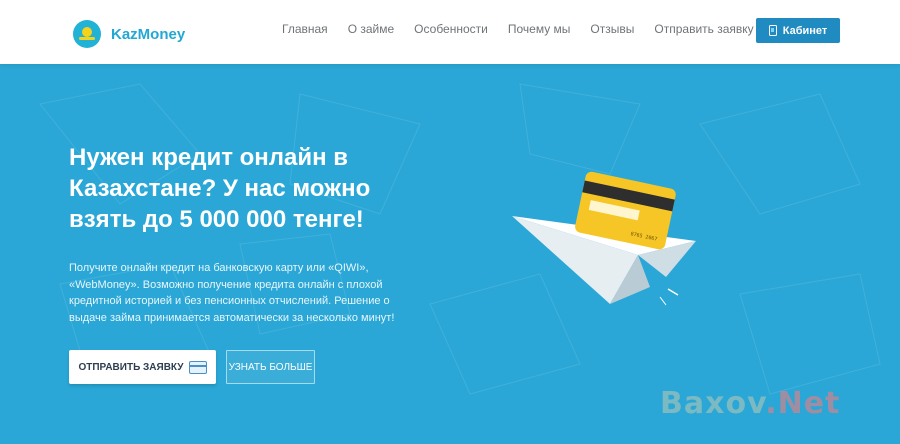 This screenshot has height=444, width=900. Describe the element at coordinates (703, 29) in the screenshot. I see `nav-item-apply: Отправить заявку` at that location.